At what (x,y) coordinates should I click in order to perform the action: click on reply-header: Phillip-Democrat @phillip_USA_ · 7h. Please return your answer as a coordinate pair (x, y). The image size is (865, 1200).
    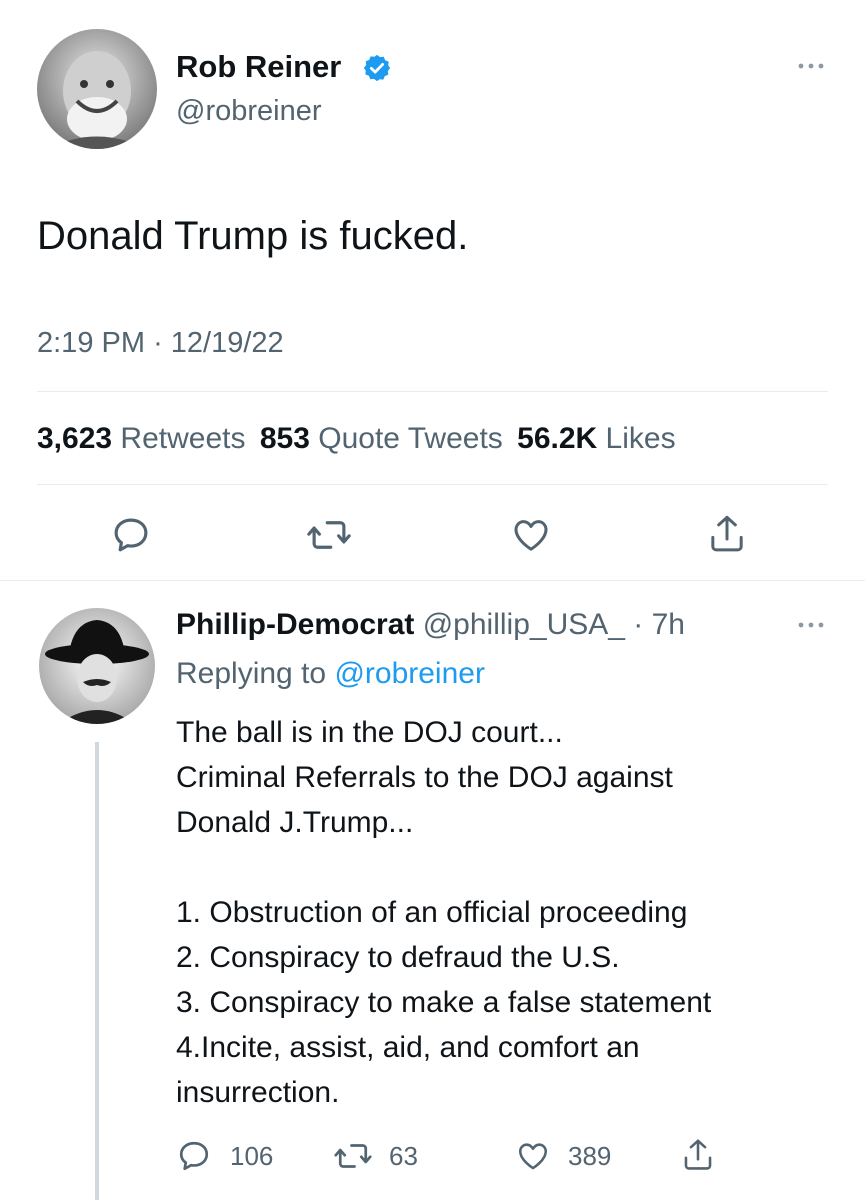
    Looking at the image, I should click on (430, 625).